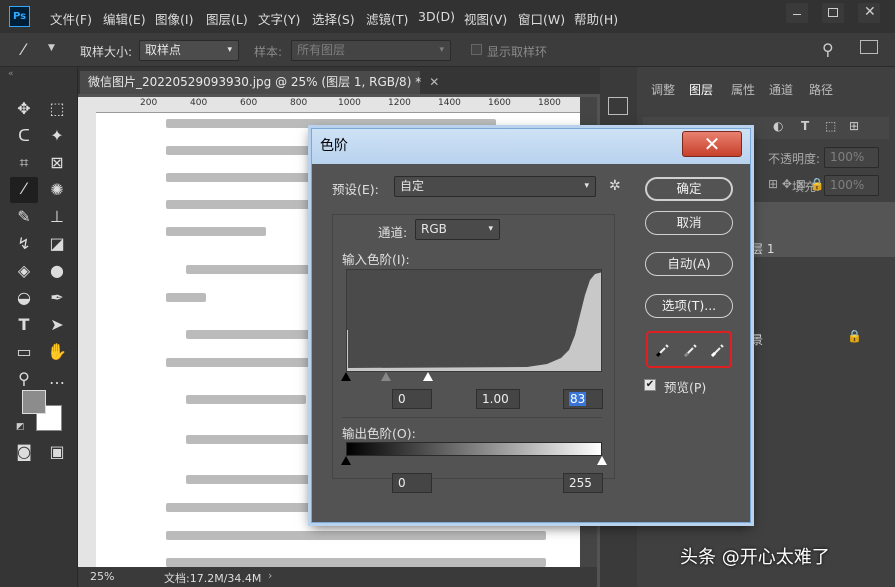  What do you see at coordinates (412, 483) in the screenshot?
I see `output-black-field: 0` at bounding box center [412, 483].